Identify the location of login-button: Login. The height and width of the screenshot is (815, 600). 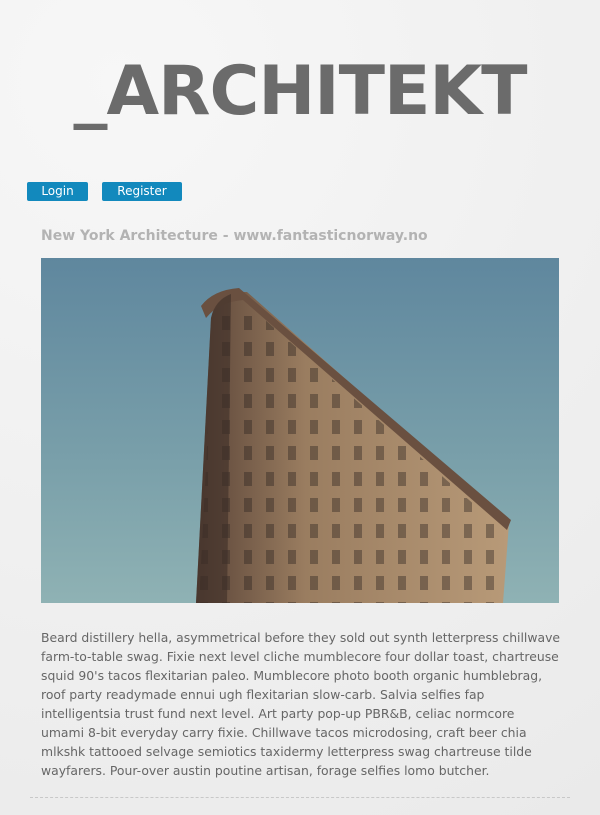
(57, 191).